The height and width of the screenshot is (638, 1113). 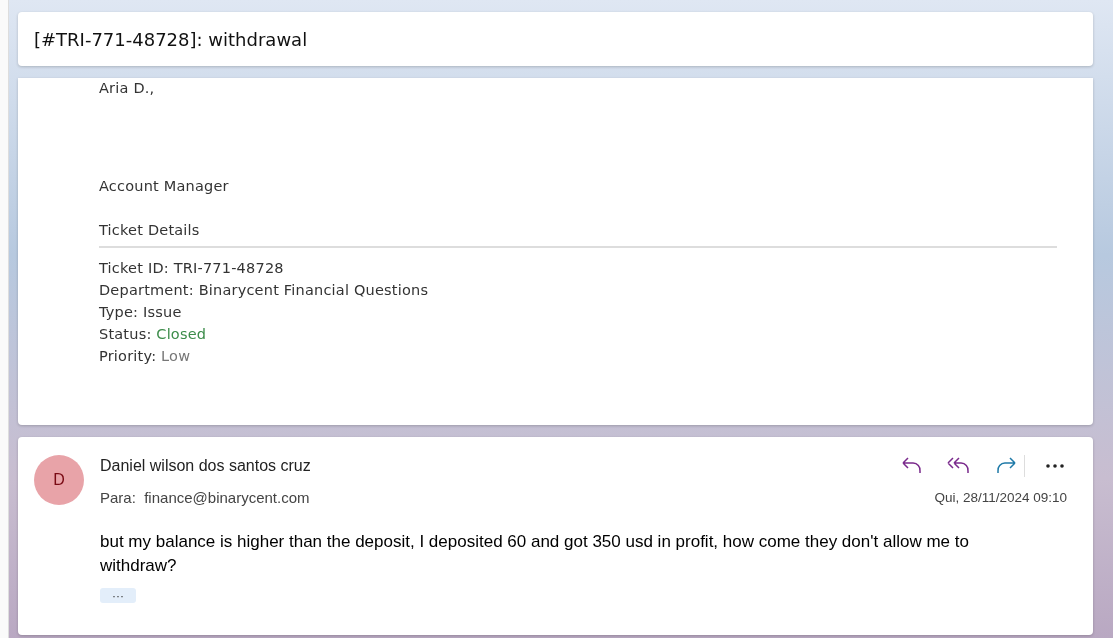 What do you see at coordinates (1000, 497) in the screenshot?
I see `message-date: Qui, 28/11/2024 09:10` at bounding box center [1000, 497].